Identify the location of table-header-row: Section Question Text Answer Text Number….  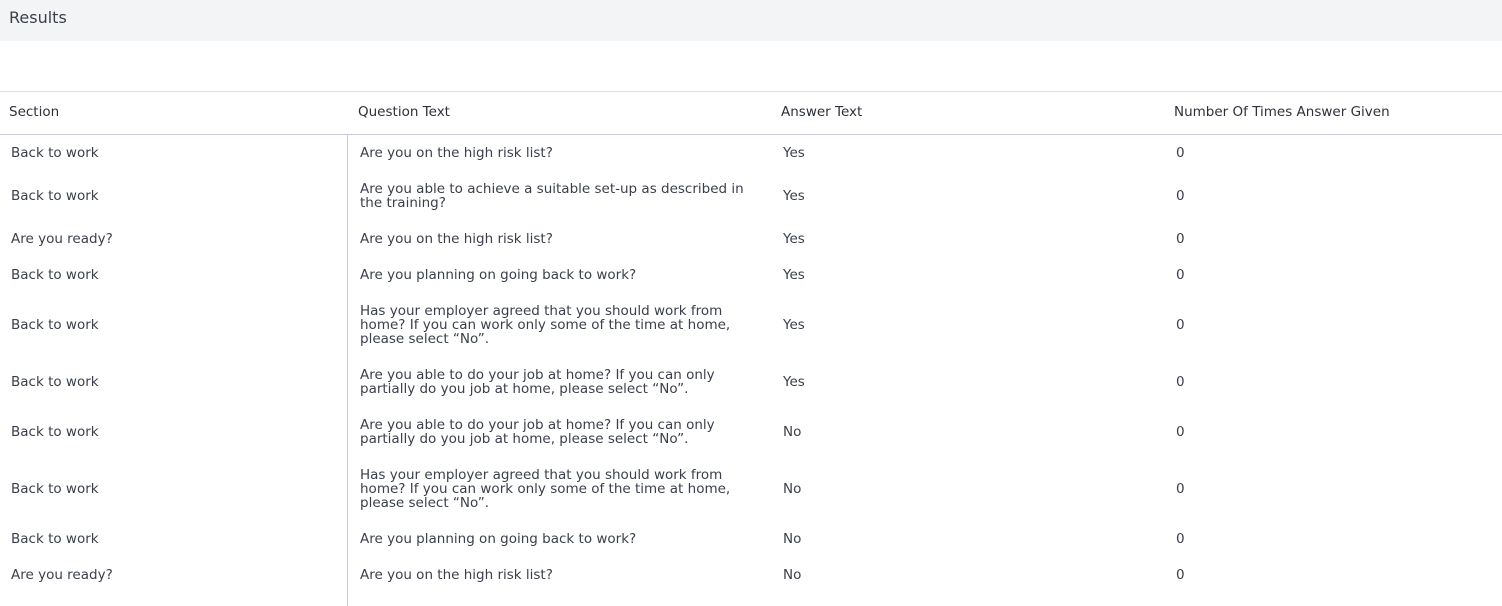
(751, 113).